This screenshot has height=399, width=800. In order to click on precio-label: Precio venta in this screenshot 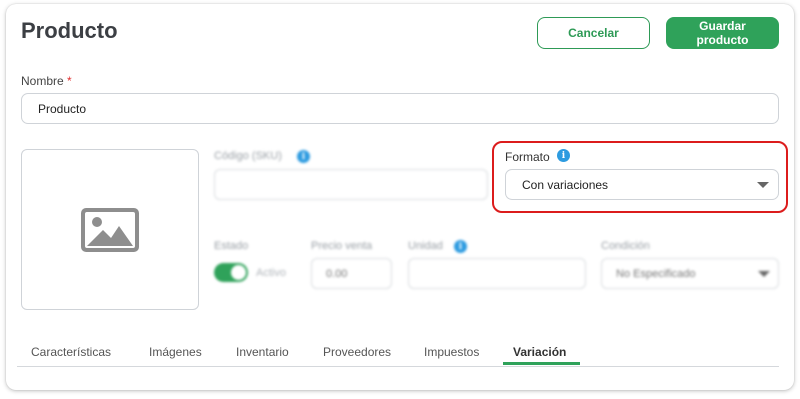, I will do `click(342, 246)`.